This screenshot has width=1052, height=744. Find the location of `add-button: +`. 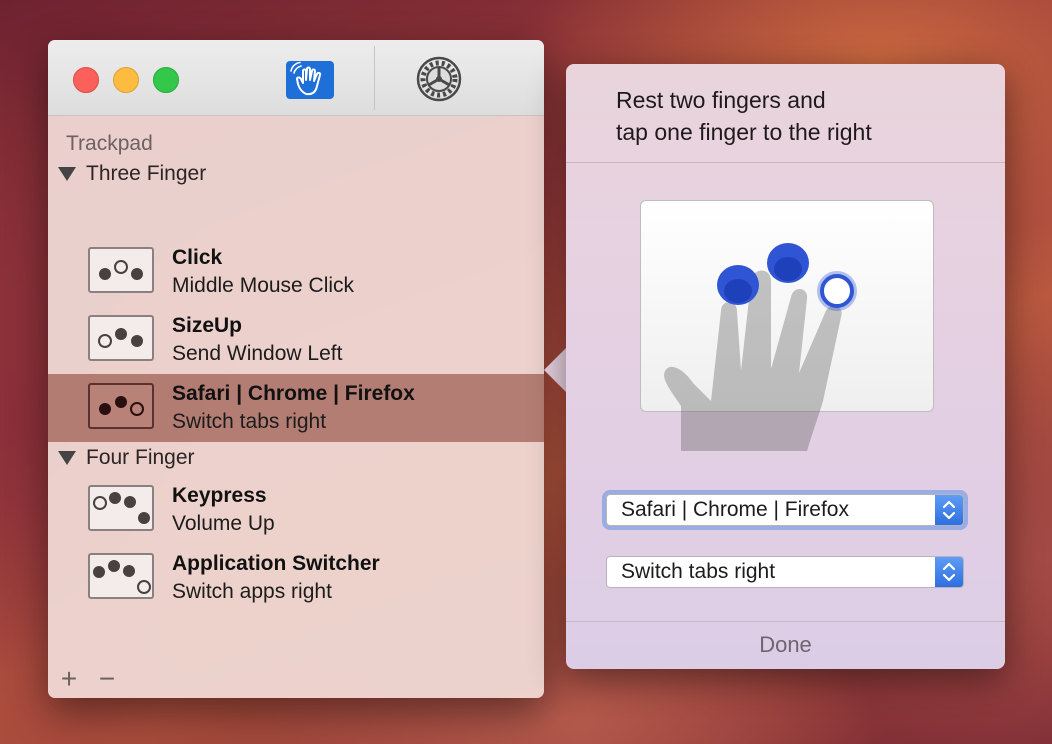

add-button: + is located at coordinates (69, 679).